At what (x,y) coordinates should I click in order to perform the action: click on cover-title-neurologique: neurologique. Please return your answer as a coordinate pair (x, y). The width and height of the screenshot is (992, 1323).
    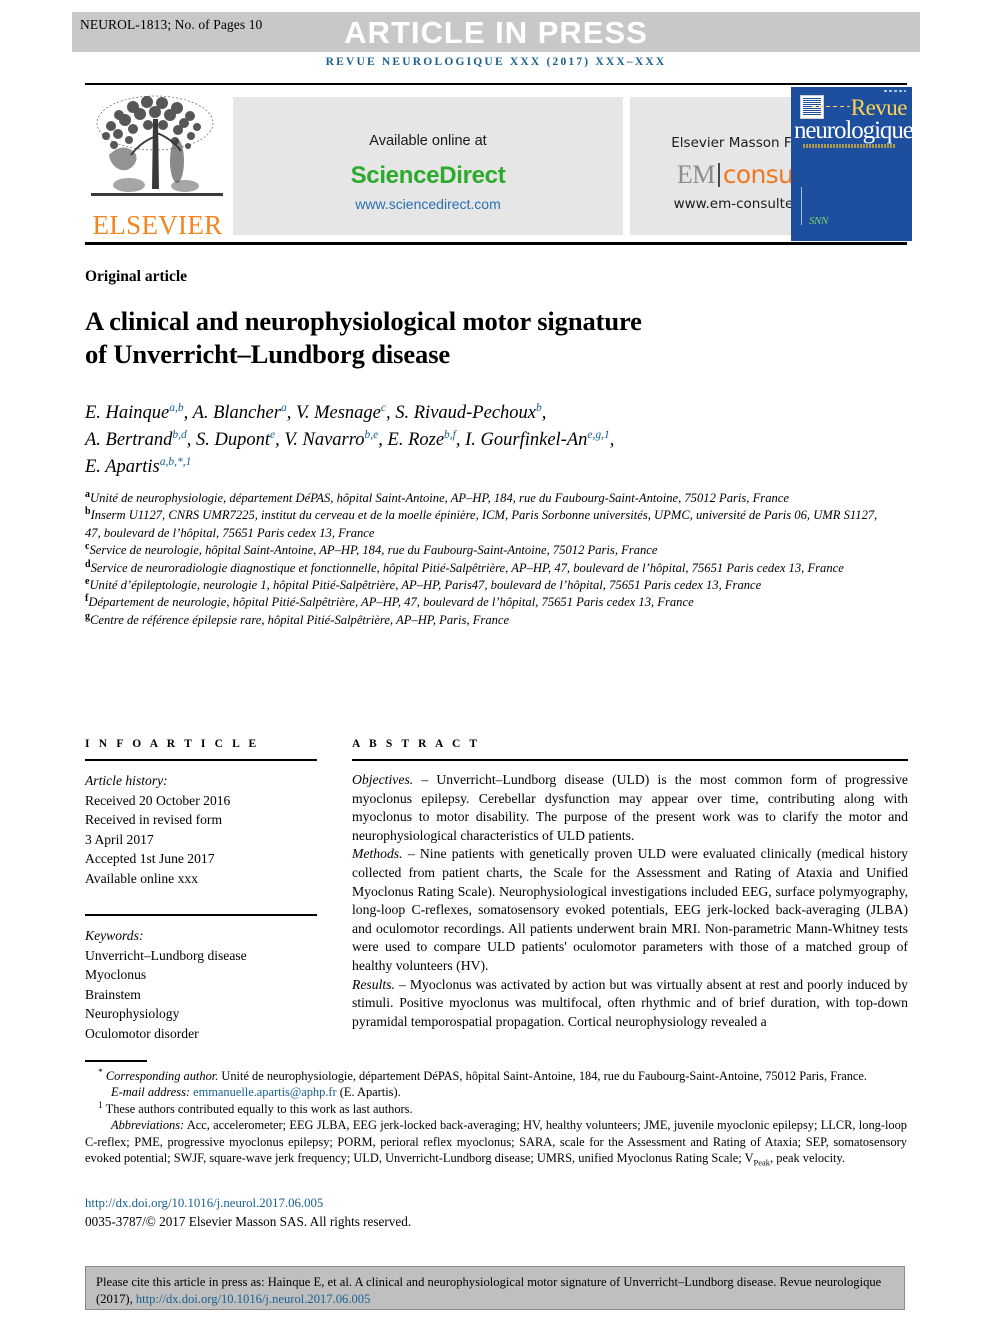
    Looking at the image, I should click on (853, 130).